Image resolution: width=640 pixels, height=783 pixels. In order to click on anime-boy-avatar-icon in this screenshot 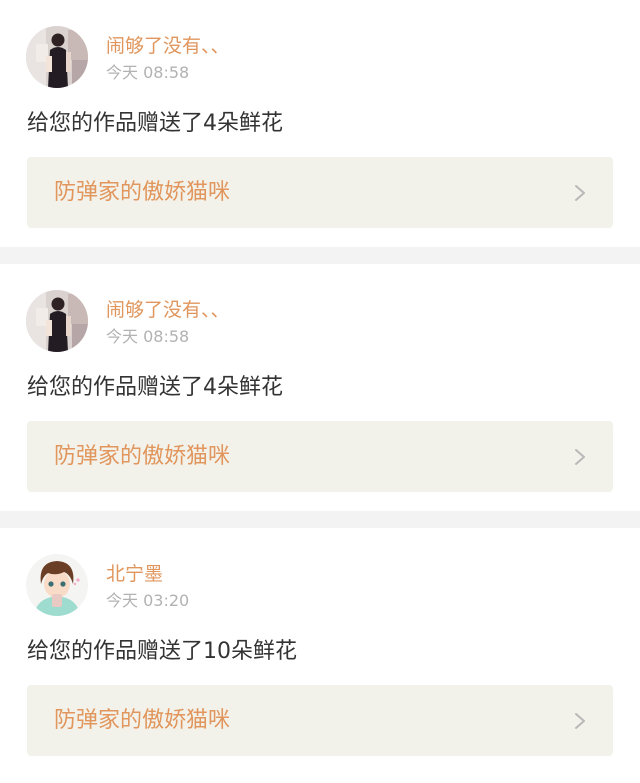, I will do `click(57, 585)`.